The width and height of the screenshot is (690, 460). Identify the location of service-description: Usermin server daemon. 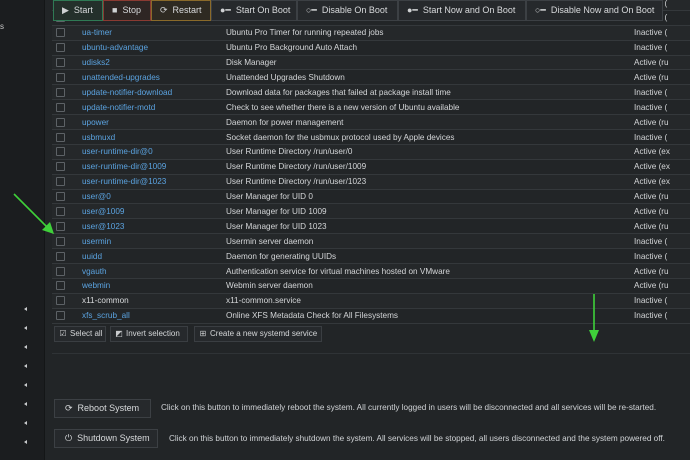
(270, 241).